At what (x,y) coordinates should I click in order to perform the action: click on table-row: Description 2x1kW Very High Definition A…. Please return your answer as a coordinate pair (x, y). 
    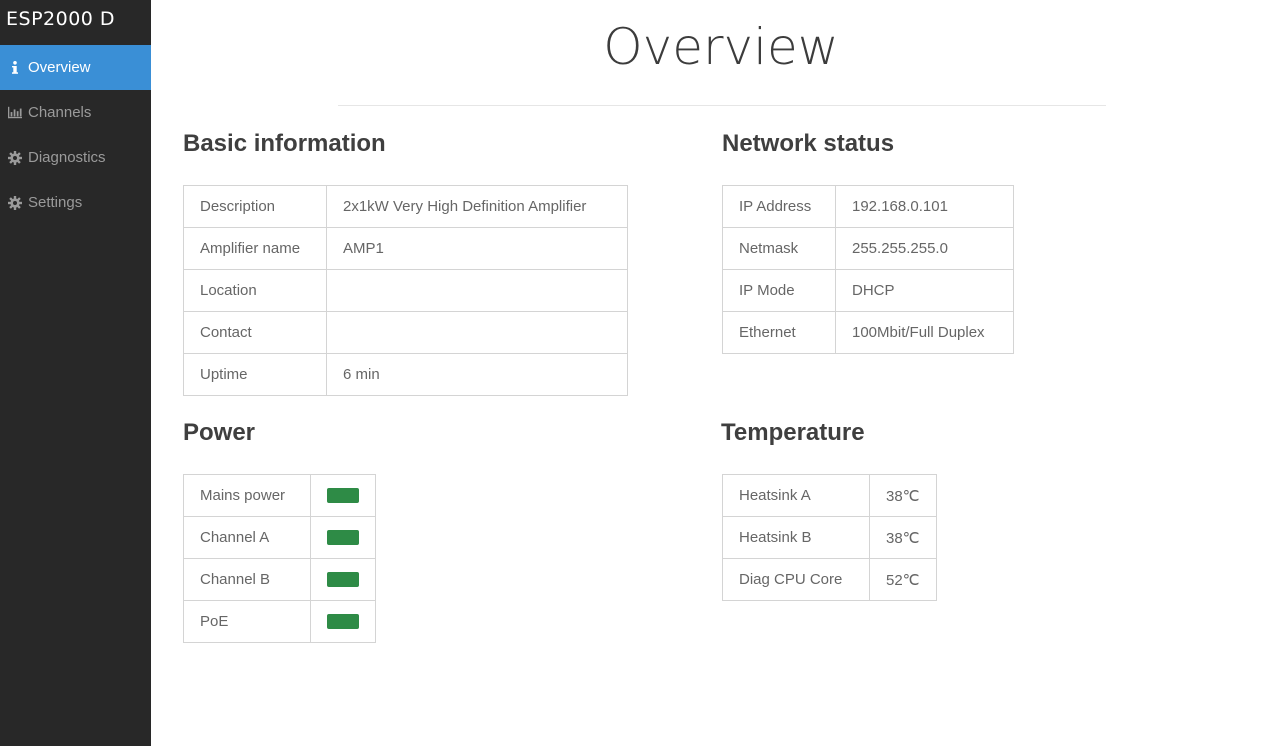
    Looking at the image, I should click on (405, 206).